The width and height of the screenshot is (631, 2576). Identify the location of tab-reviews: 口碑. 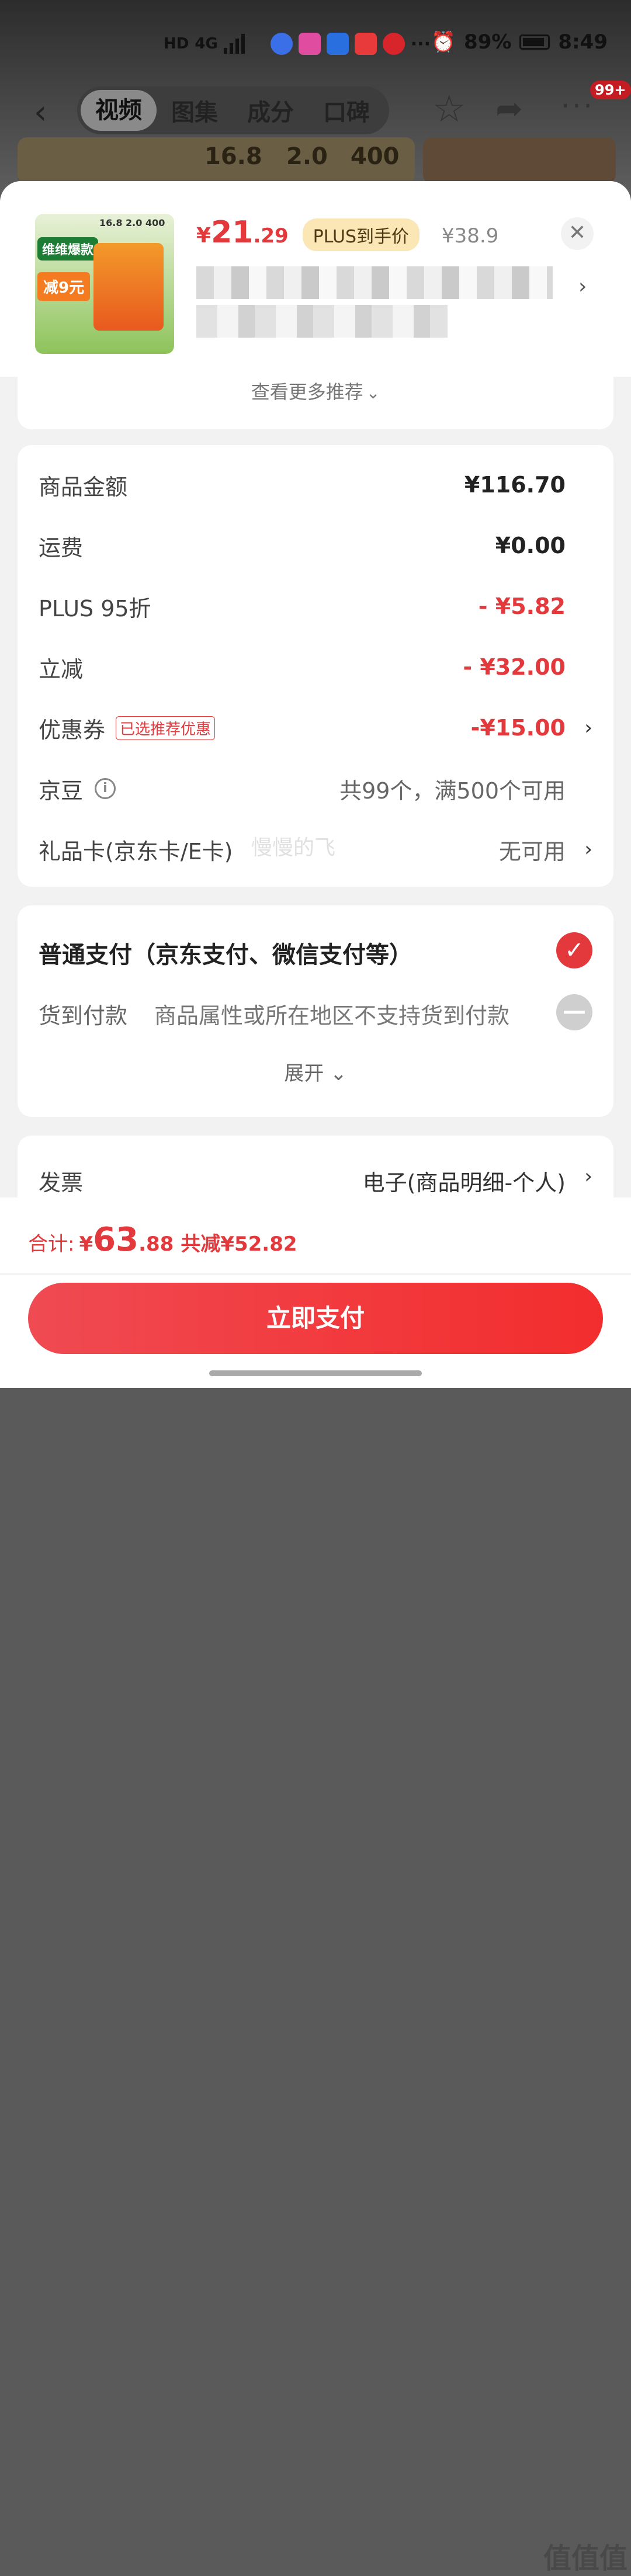
(346, 110).